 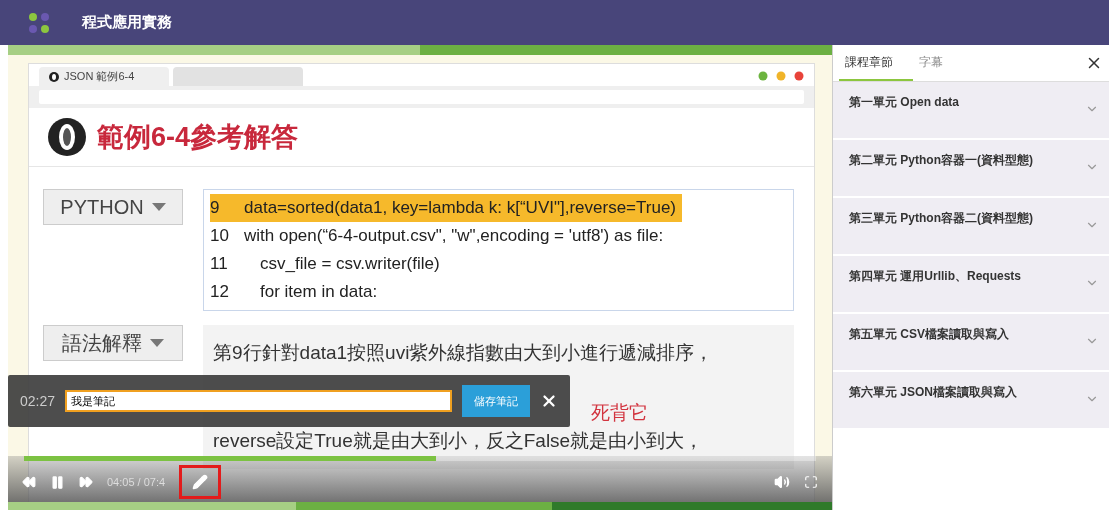 What do you see at coordinates (781, 76) in the screenshot?
I see `window-dots-icon` at bounding box center [781, 76].